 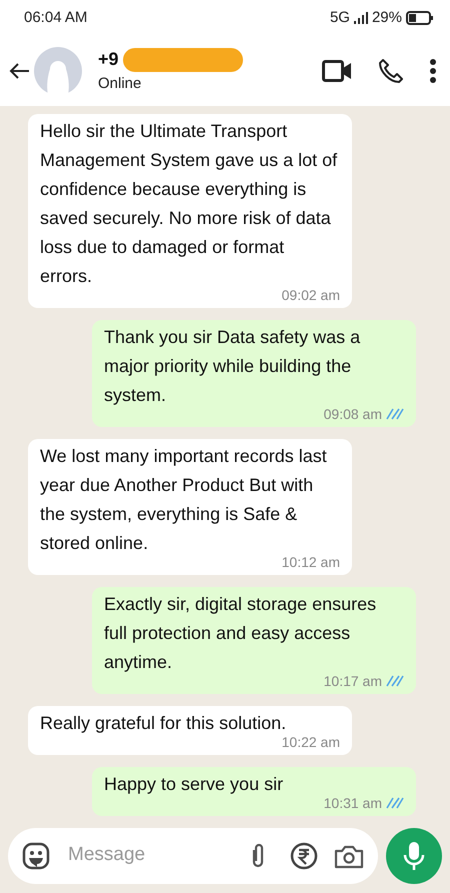 I want to click on battery-icon, so click(x=420, y=18).